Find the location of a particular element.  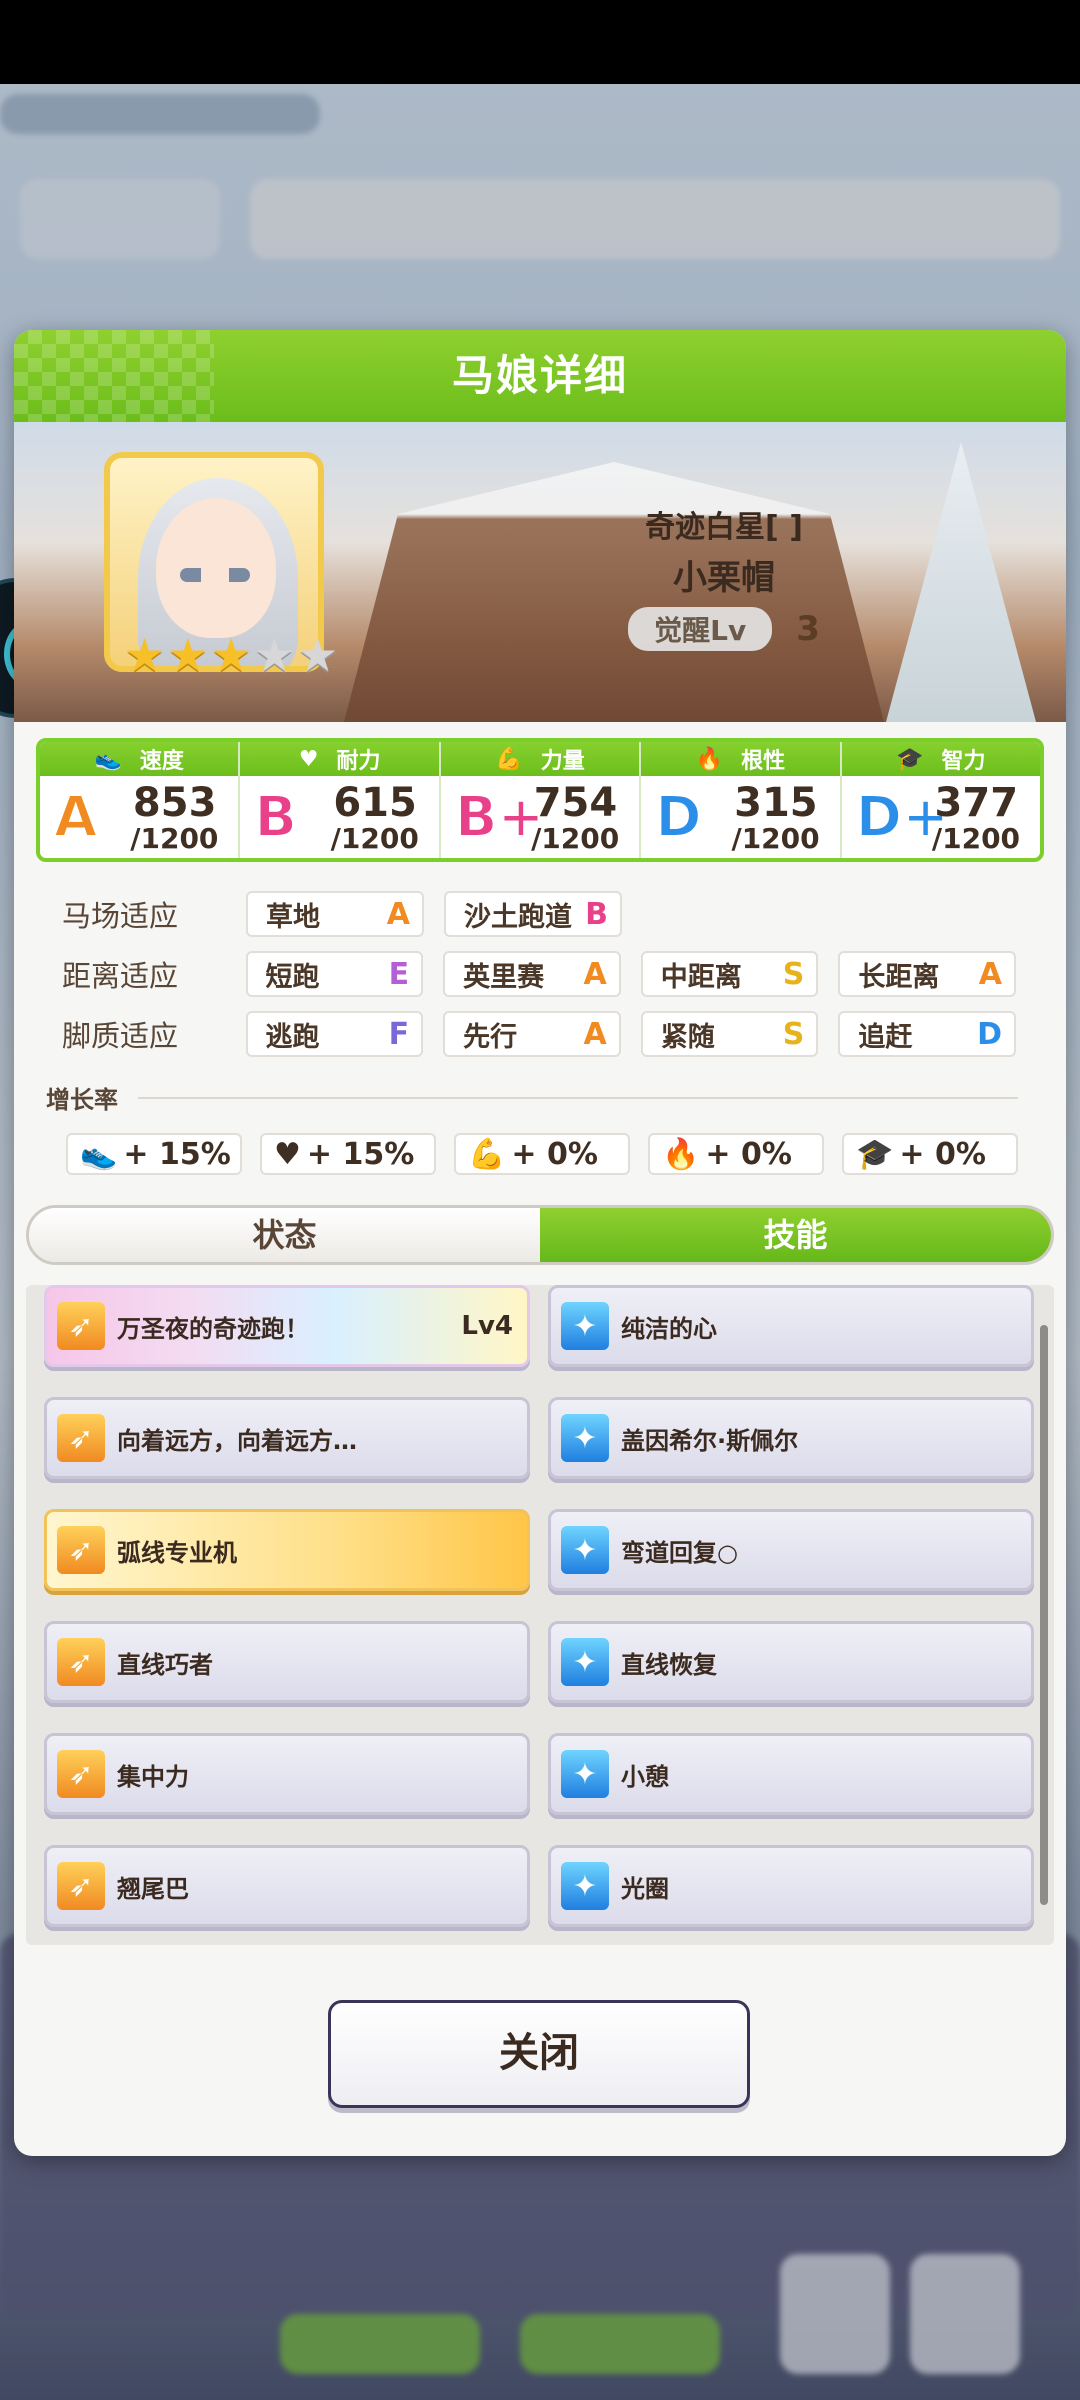

skill-name: 万圣夜的奇迹跑！ is located at coordinates (213, 1328).